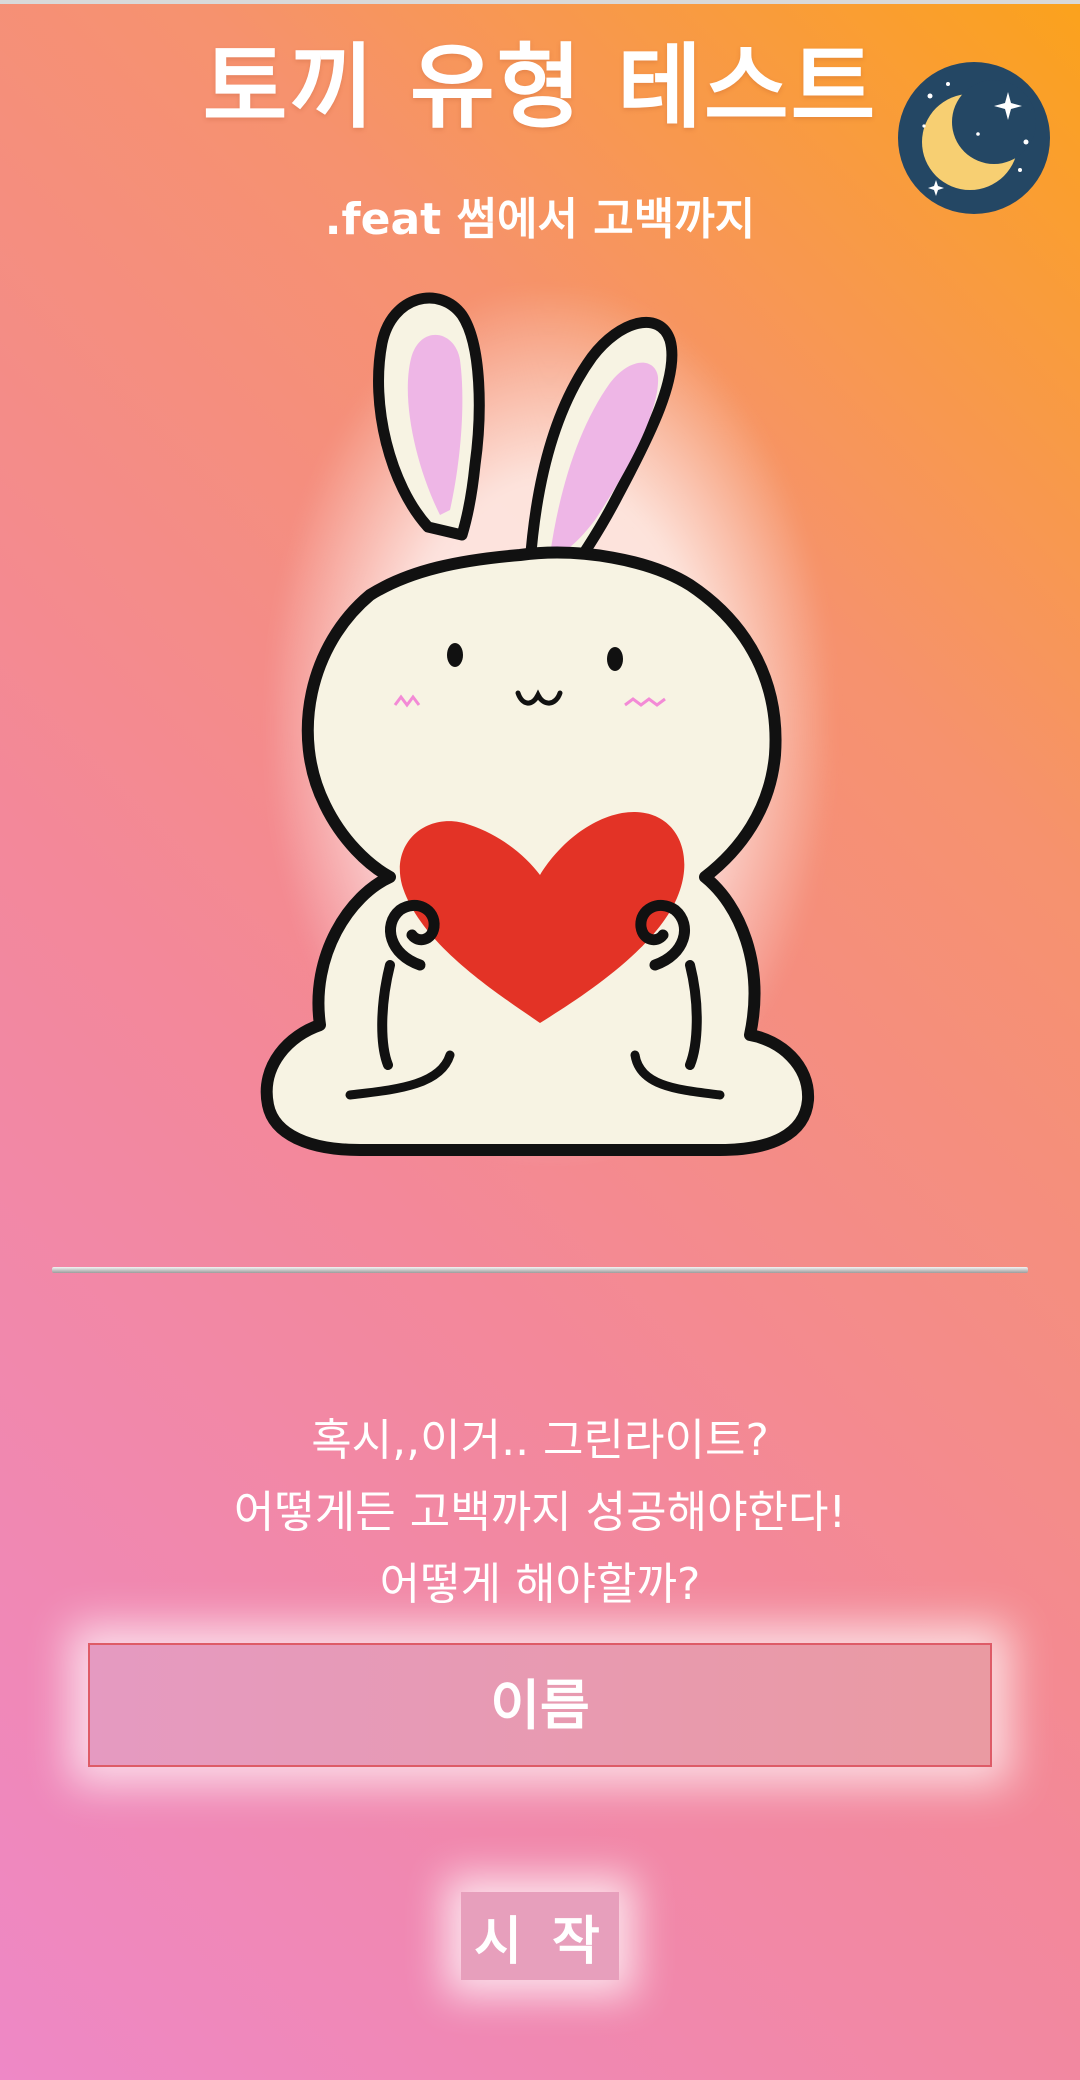 The width and height of the screenshot is (1080, 2080). Describe the element at coordinates (615, 659) in the screenshot. I see `bunny-right-eye` at that location.